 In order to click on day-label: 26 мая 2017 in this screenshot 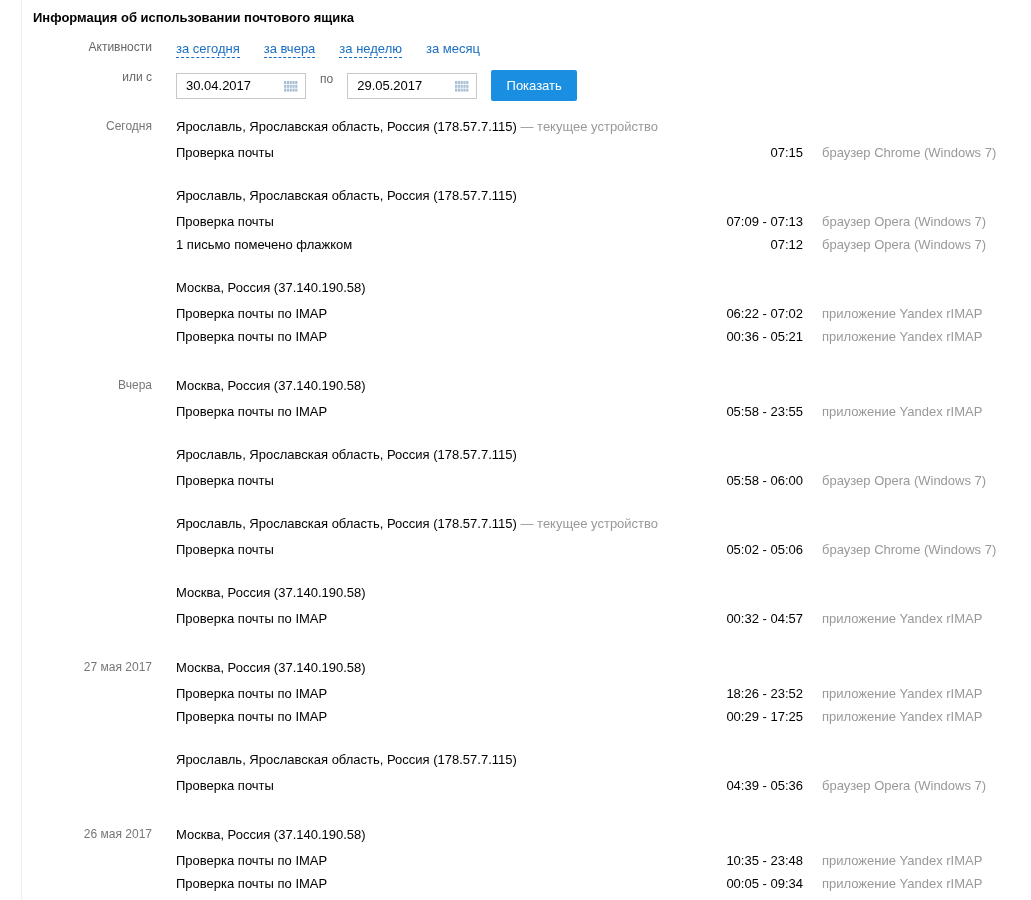, I will do `click(117, 834)`.